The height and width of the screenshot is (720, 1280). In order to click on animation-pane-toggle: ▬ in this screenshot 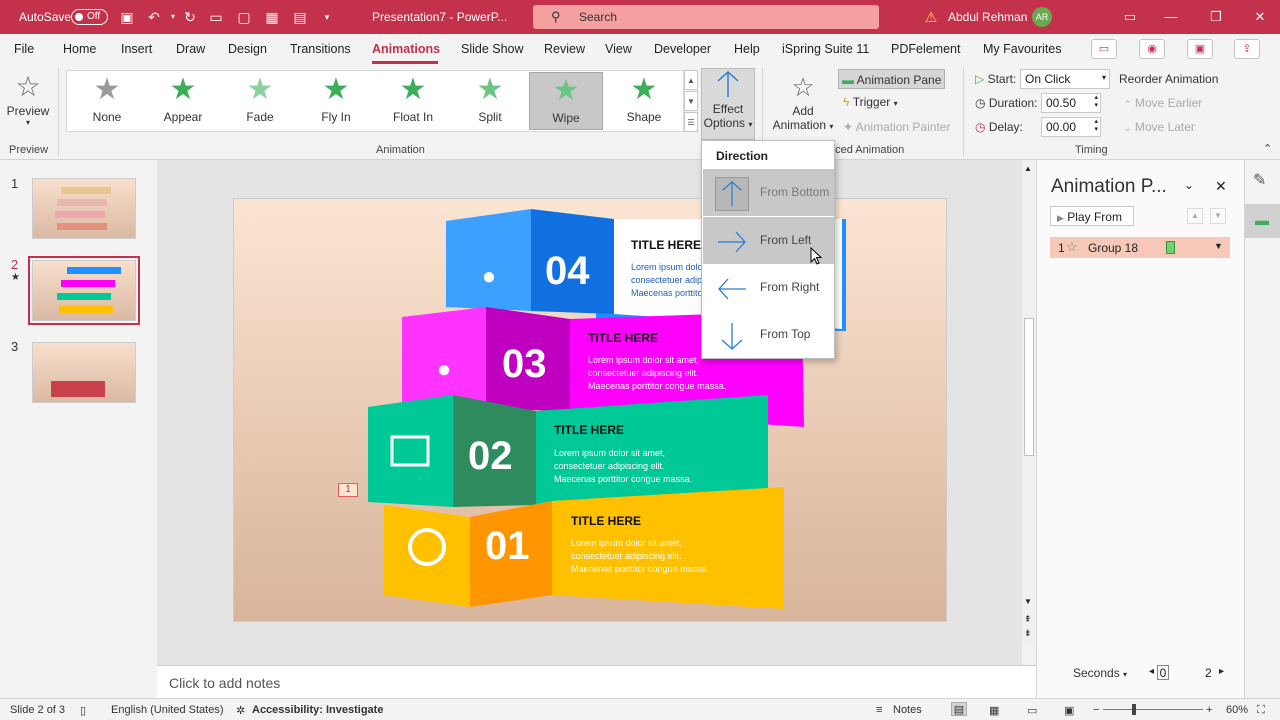, I will do `click(1262, 221)`.